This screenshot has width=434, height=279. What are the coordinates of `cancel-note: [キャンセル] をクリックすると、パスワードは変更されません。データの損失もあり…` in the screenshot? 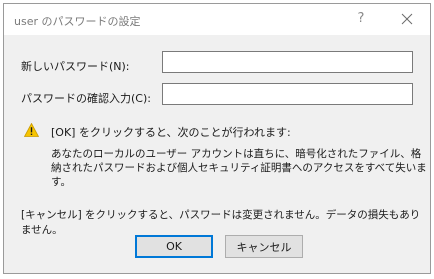 It's located at (221, 222).